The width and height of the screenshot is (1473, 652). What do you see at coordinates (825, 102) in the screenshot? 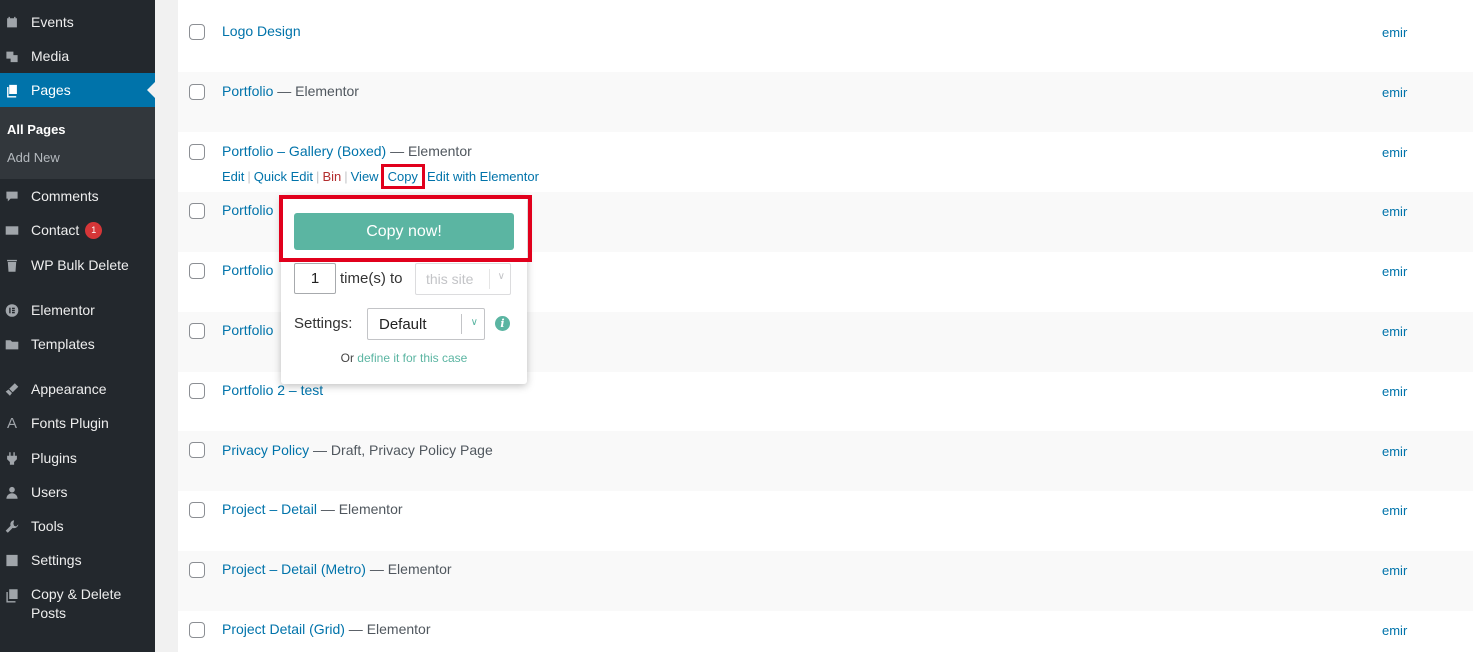
I see `table-row: Portfolio — Elementor emir` at bounding box center [825, 102].